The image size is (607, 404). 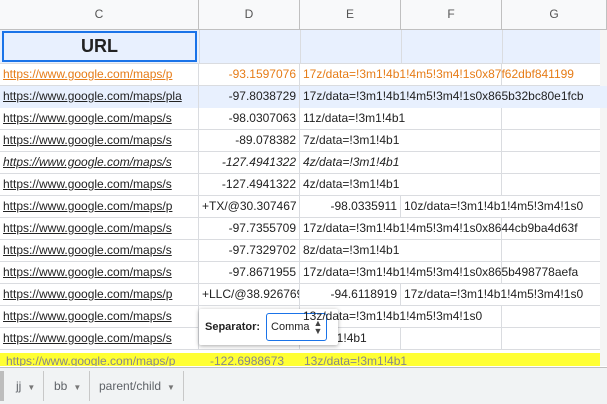 I want to click on yellow-row-value: -122.6988673, so click(x=247, y=360).